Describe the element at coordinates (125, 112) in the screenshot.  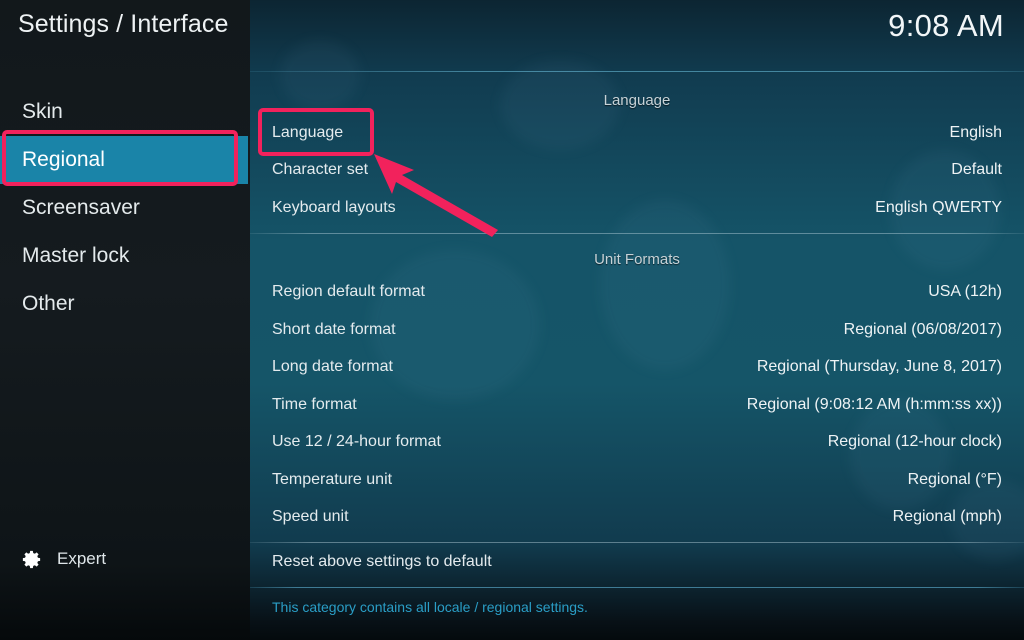
I see `sidebar-item-skin: Skin` at that location.